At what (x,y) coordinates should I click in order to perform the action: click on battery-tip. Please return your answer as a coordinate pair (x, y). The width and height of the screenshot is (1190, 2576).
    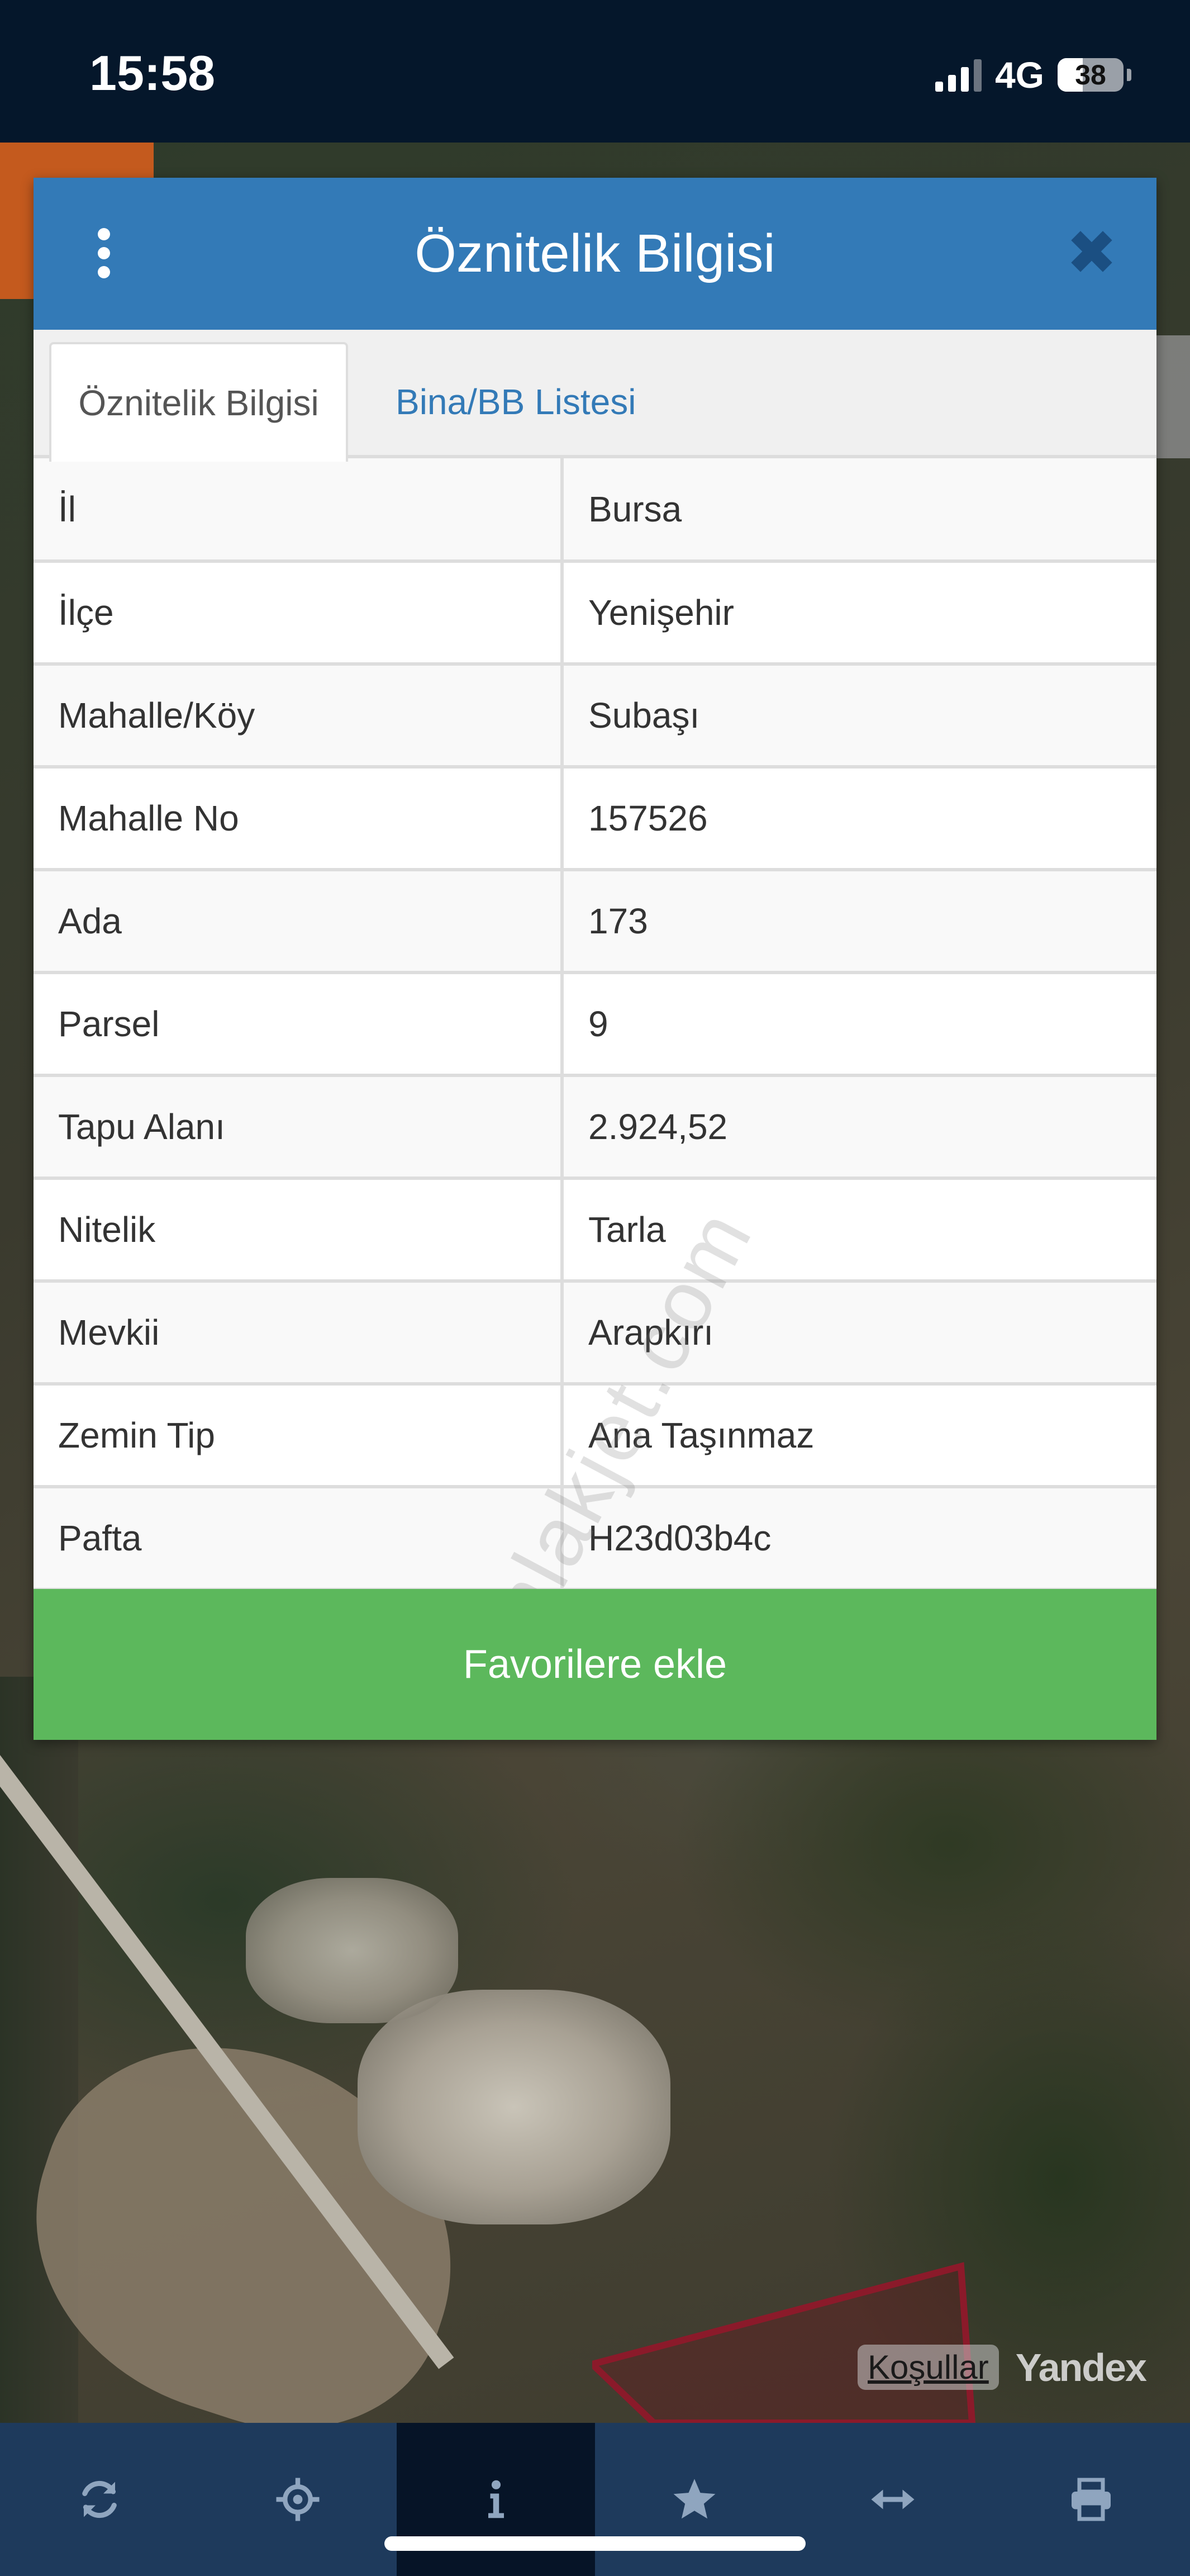
    Looking at the image, I should click on (1129, 75).